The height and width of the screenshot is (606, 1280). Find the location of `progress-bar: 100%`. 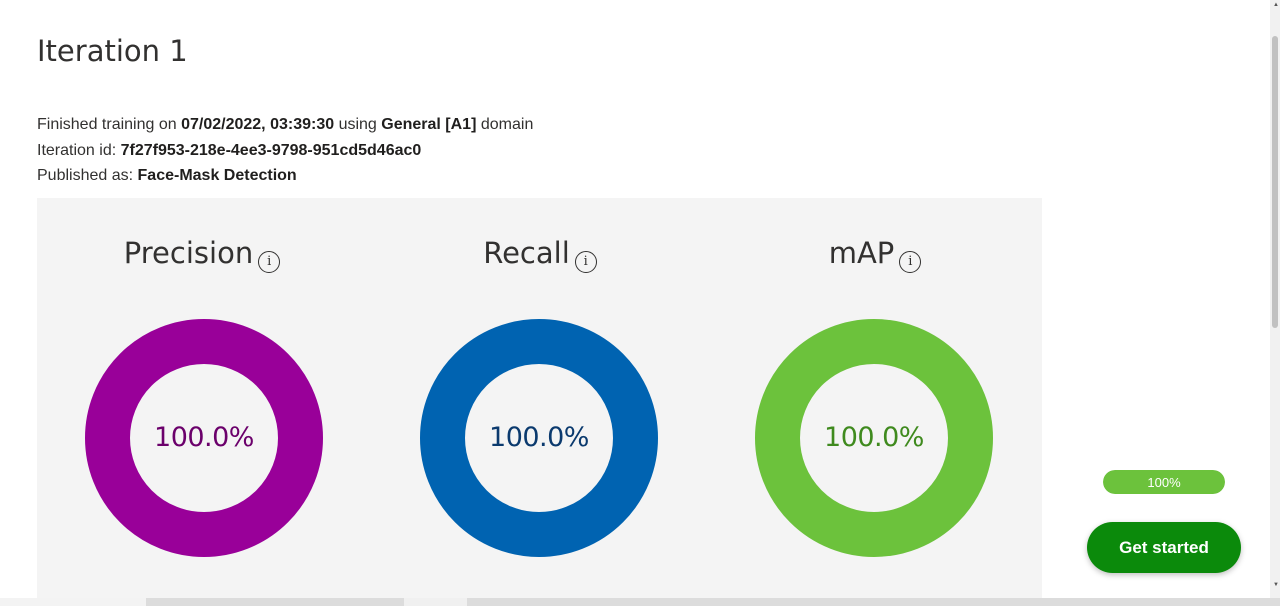

progress-bar: 100% is located at coordinates (1164, 482).